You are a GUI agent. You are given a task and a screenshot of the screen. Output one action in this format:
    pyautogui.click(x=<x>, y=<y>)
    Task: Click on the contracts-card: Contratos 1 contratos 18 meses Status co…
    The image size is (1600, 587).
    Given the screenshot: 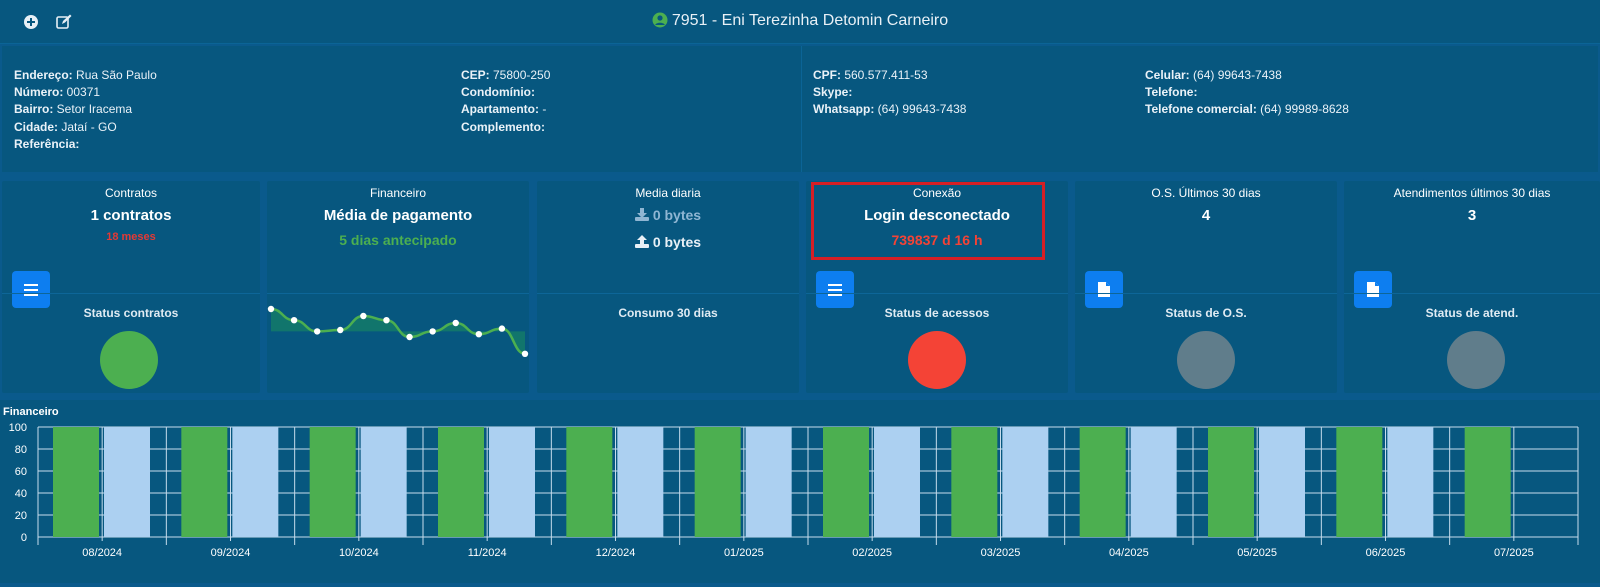 What is the action you would take?
    pyautogui.click(x=131, y=287)
    